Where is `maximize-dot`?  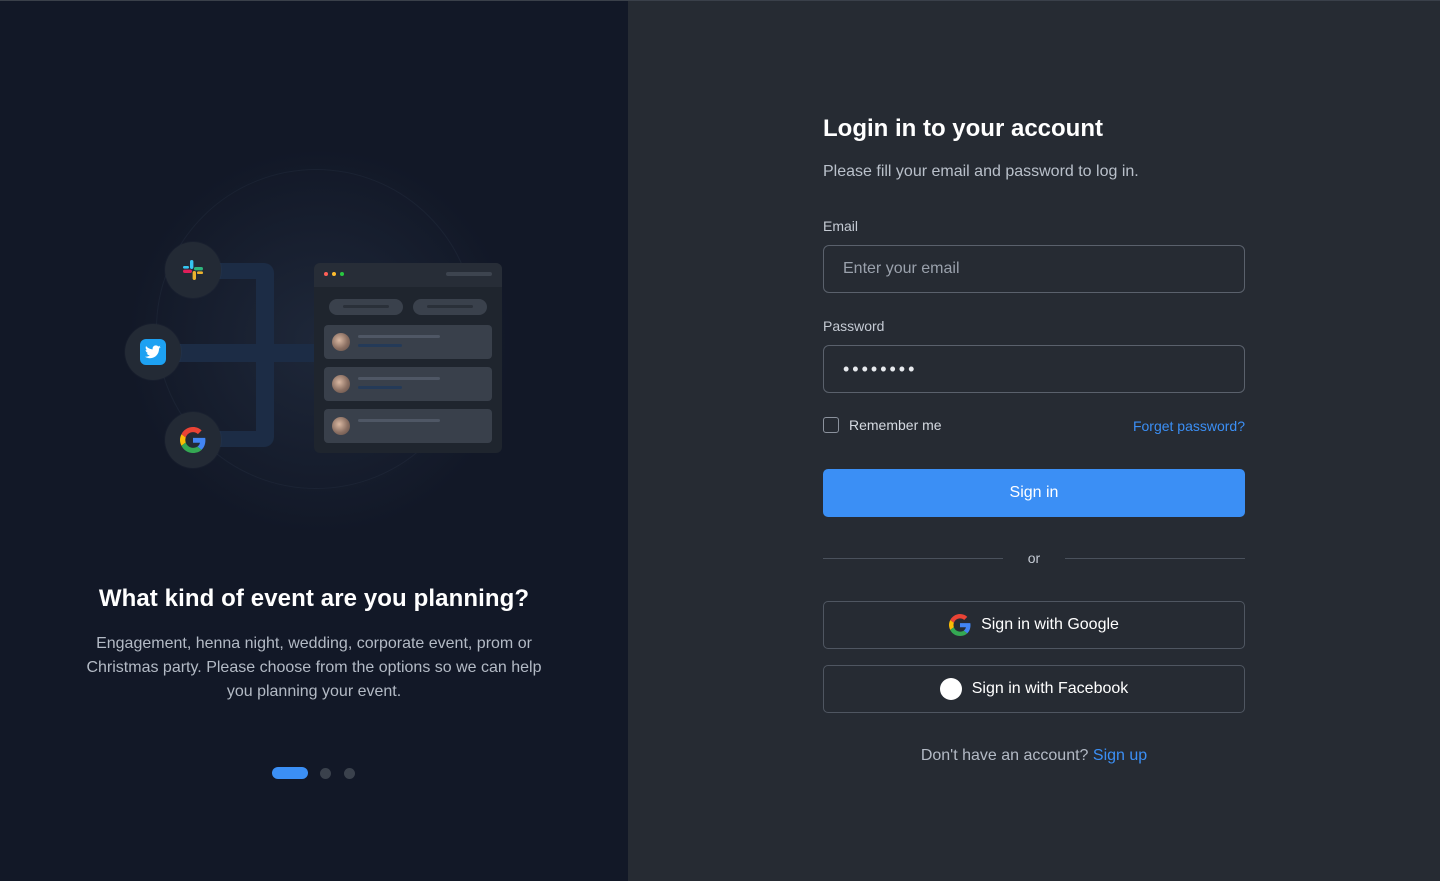
maximize-dot is located at coordinates (342, 274).